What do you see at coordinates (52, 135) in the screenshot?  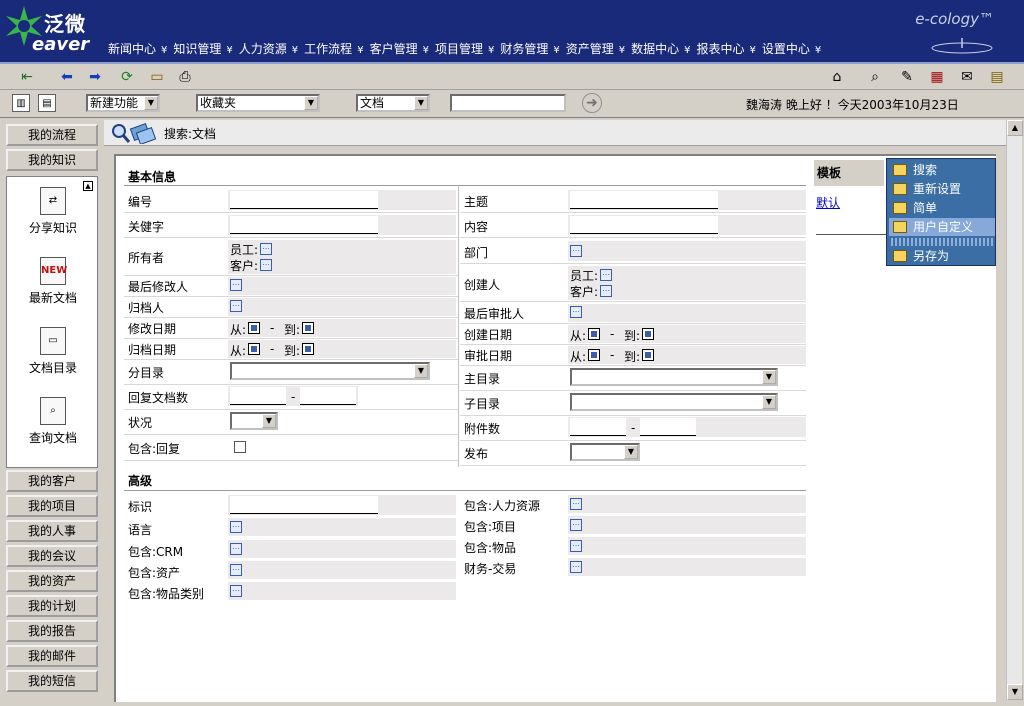 I see `sidebar-item-my-workflow: 我的流程` at bounding box center [52, 135].